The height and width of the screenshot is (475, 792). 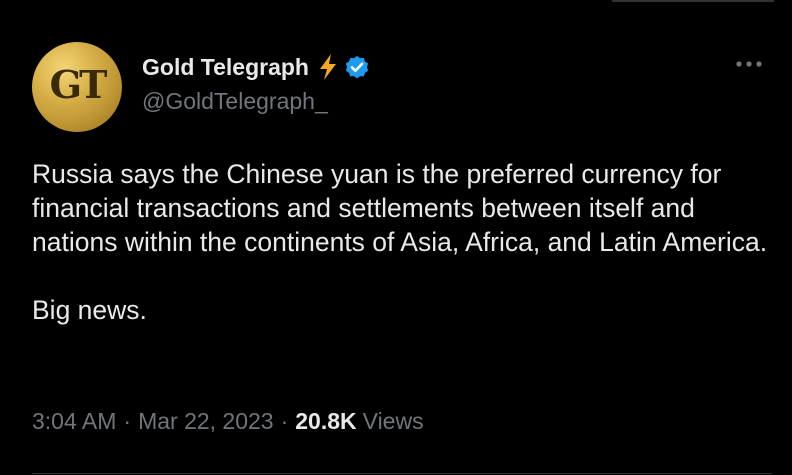 I want to click on tweet-meta: 3:04 AM · Mar 22, 2023 · 20.8K Views, so click(x=228, y=421).